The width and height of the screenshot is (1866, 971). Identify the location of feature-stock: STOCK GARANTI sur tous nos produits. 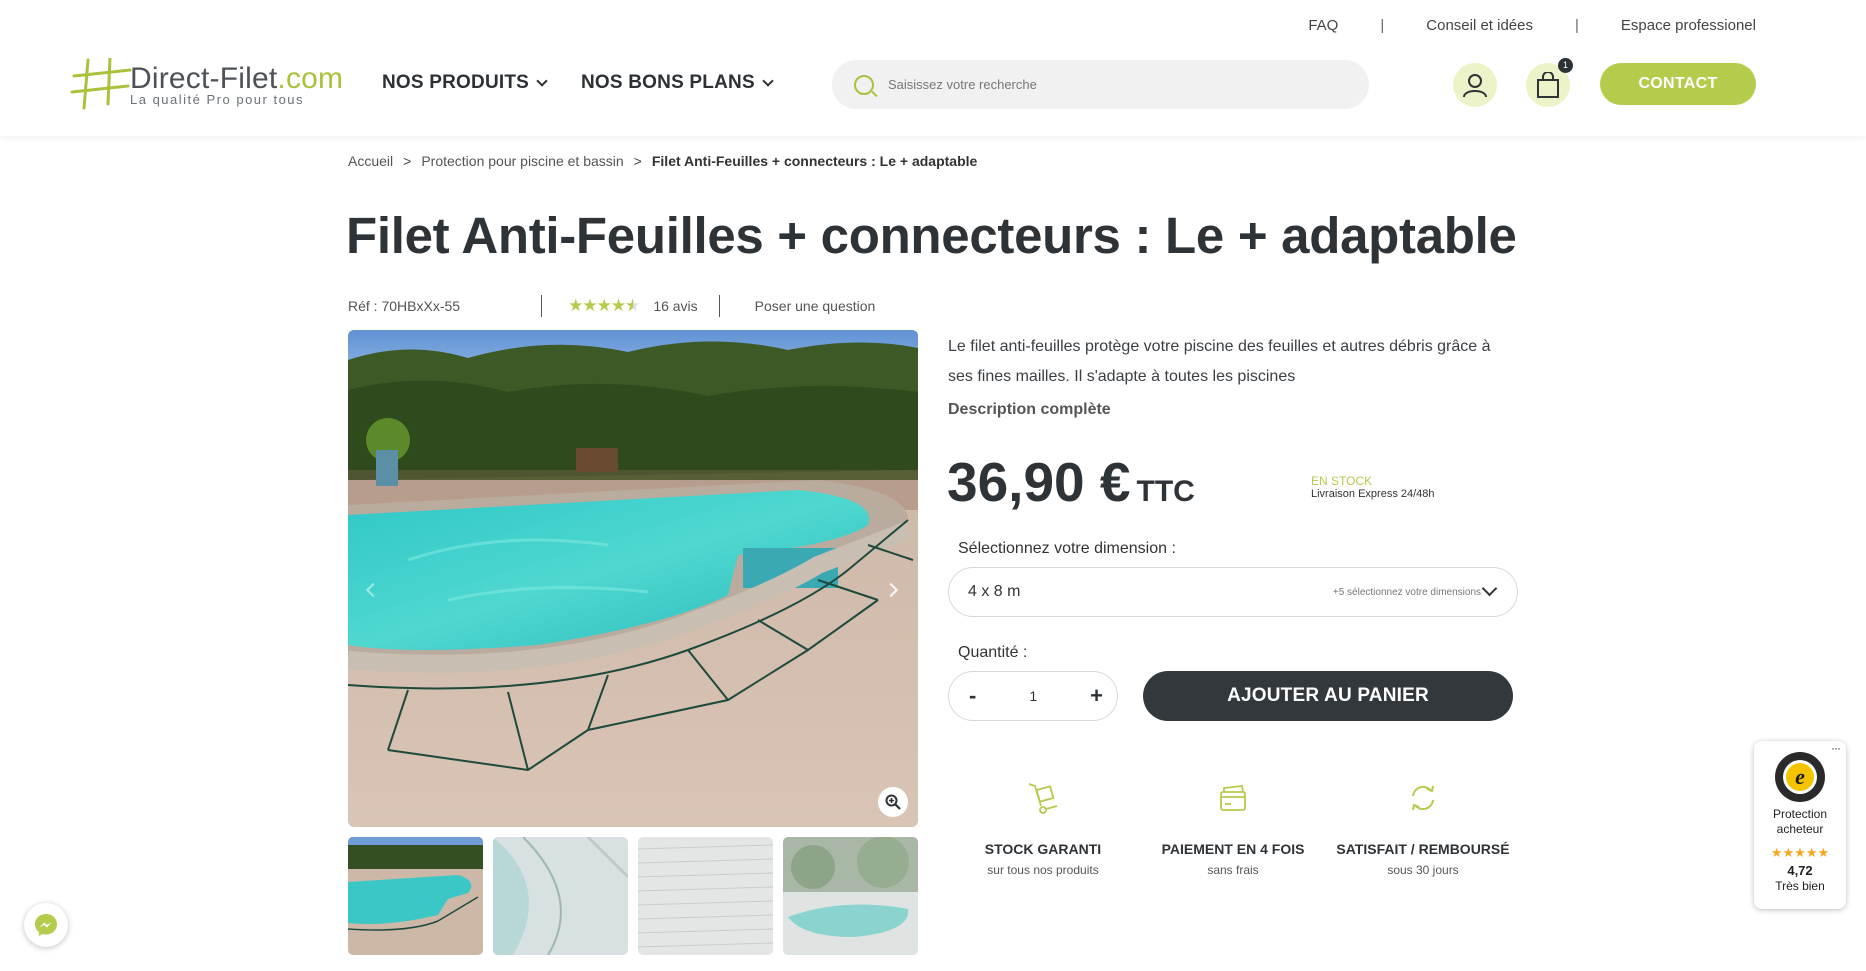
(1043, 828).